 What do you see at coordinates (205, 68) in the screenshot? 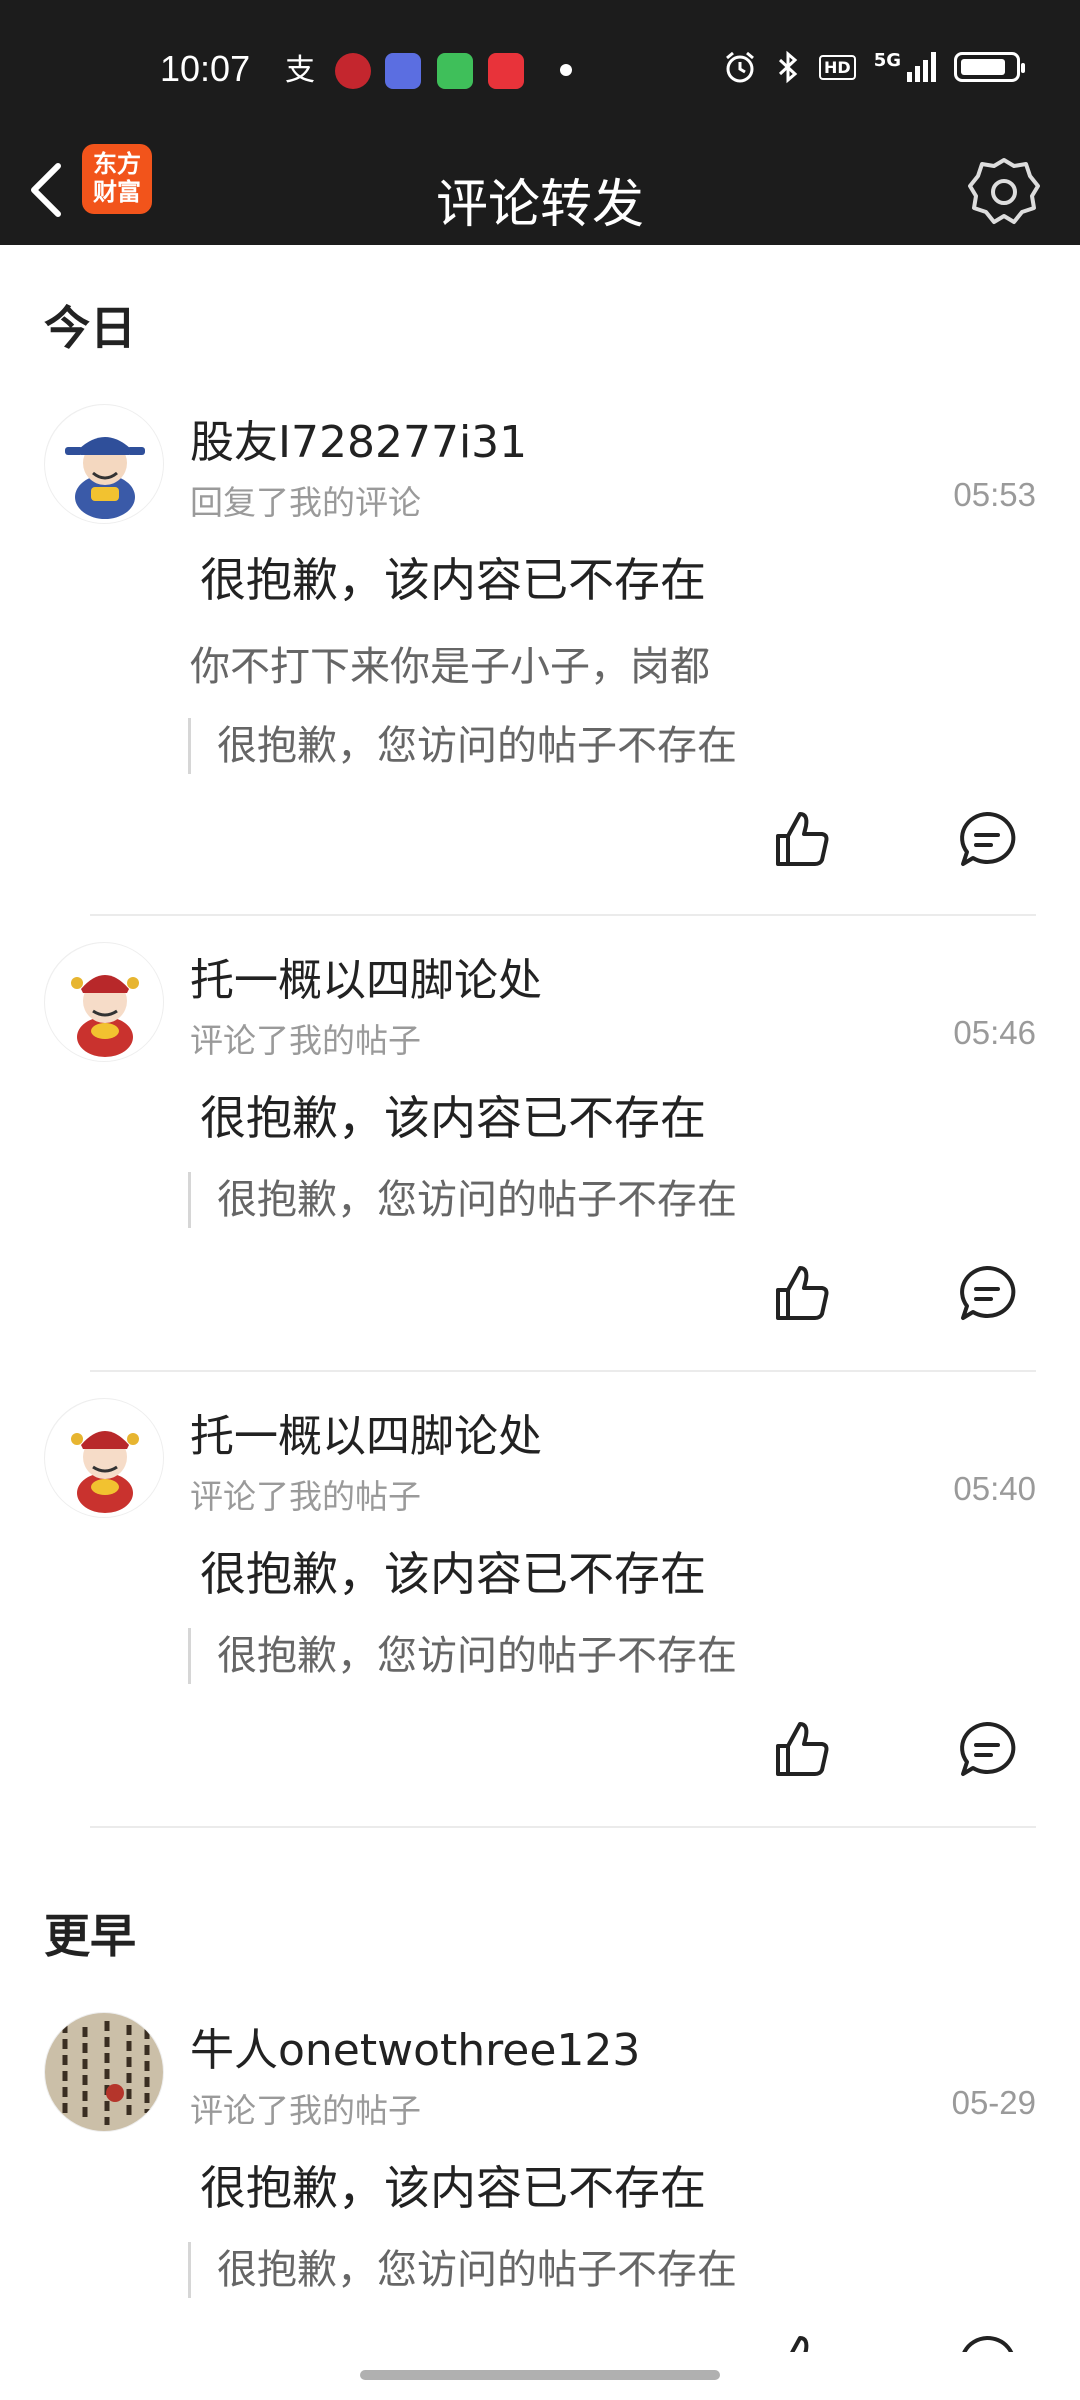
I see `status-time: 10:07` at bounding box center [205, 68].